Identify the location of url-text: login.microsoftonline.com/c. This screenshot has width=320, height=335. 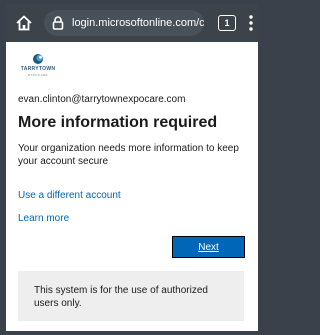
(138, 23).